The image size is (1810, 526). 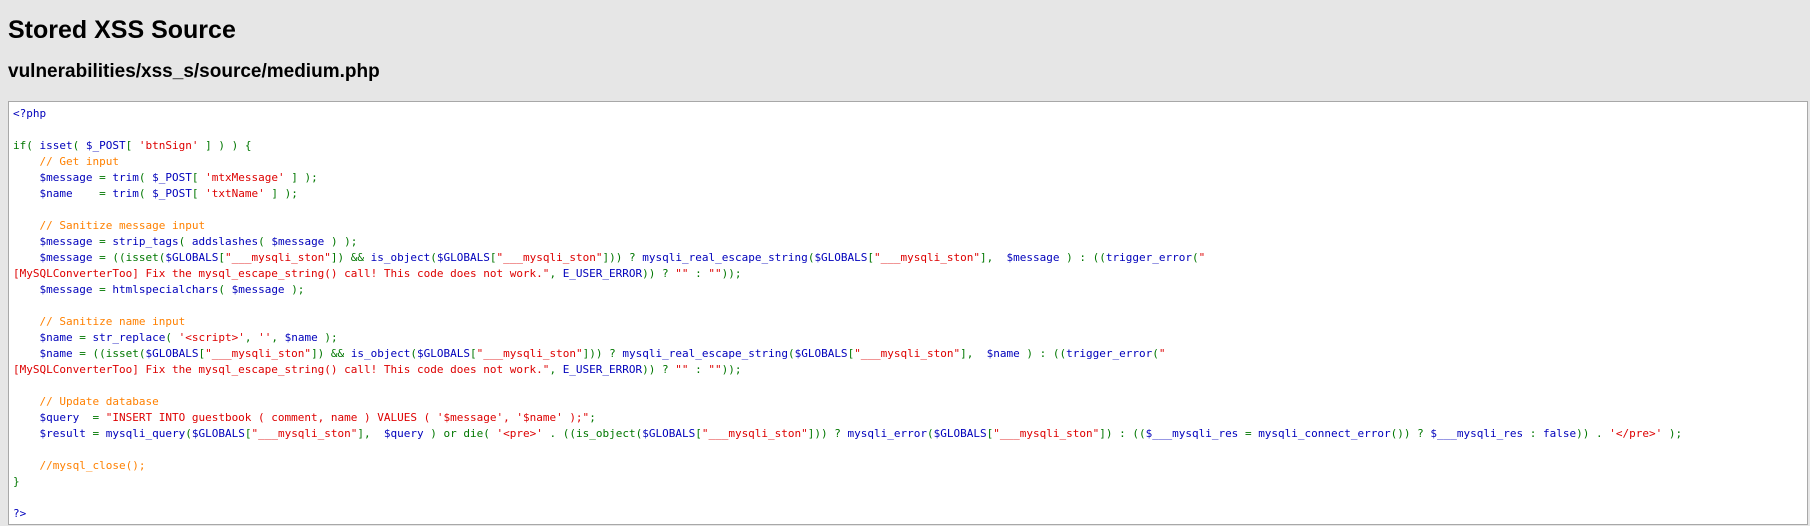 I want to click on code-line: $name = trim( $_POST[ 'txtName' ] );, so click(x=908, y=194).